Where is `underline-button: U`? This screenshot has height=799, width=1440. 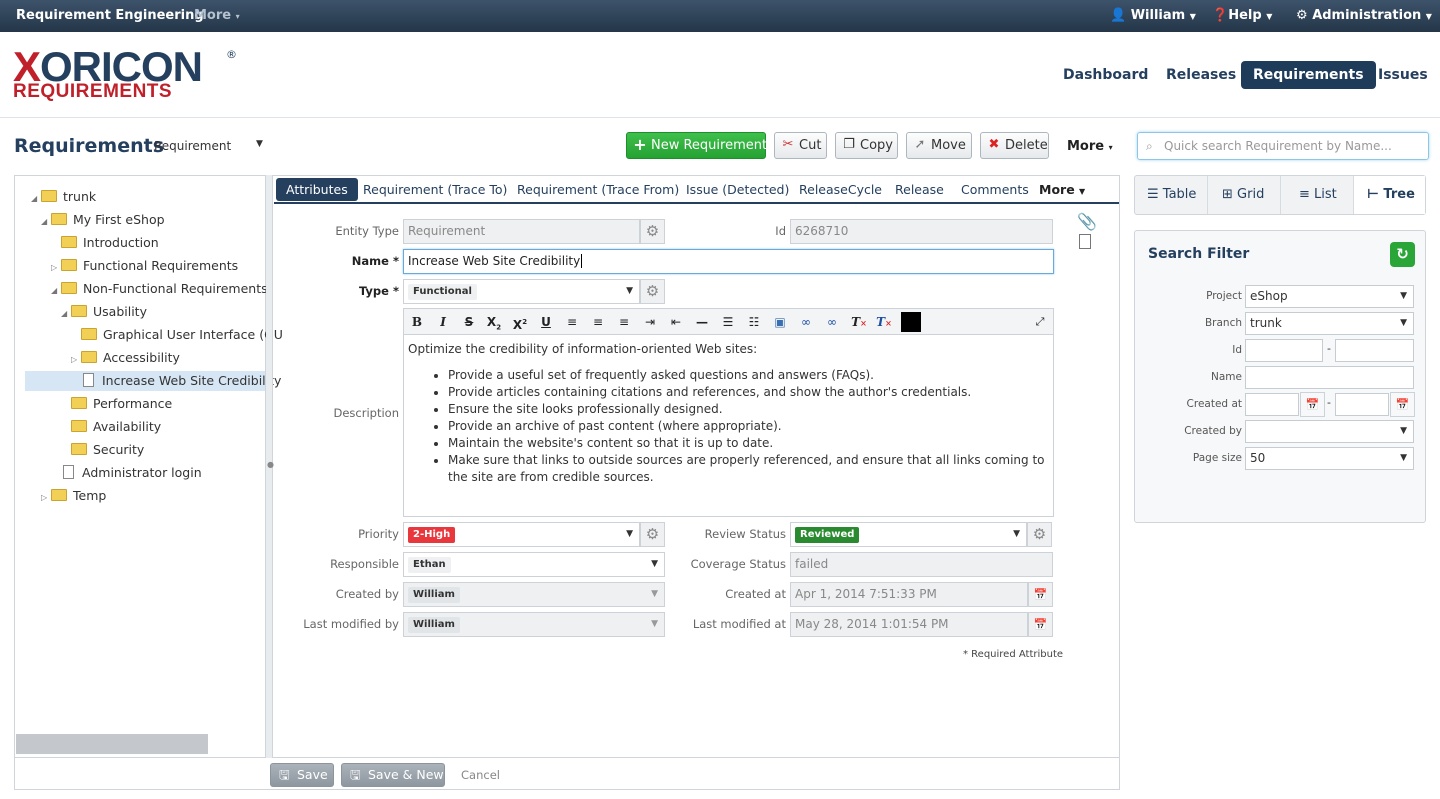 underline-button: U is located at coordinates (546, 322).